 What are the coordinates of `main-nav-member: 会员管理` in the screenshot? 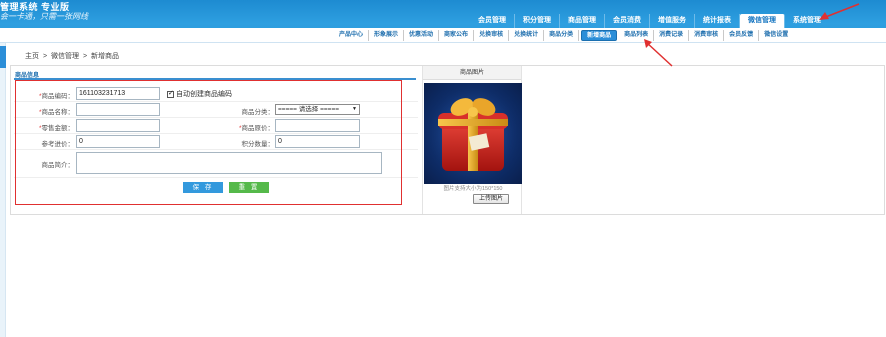 It's located at (492, 21).